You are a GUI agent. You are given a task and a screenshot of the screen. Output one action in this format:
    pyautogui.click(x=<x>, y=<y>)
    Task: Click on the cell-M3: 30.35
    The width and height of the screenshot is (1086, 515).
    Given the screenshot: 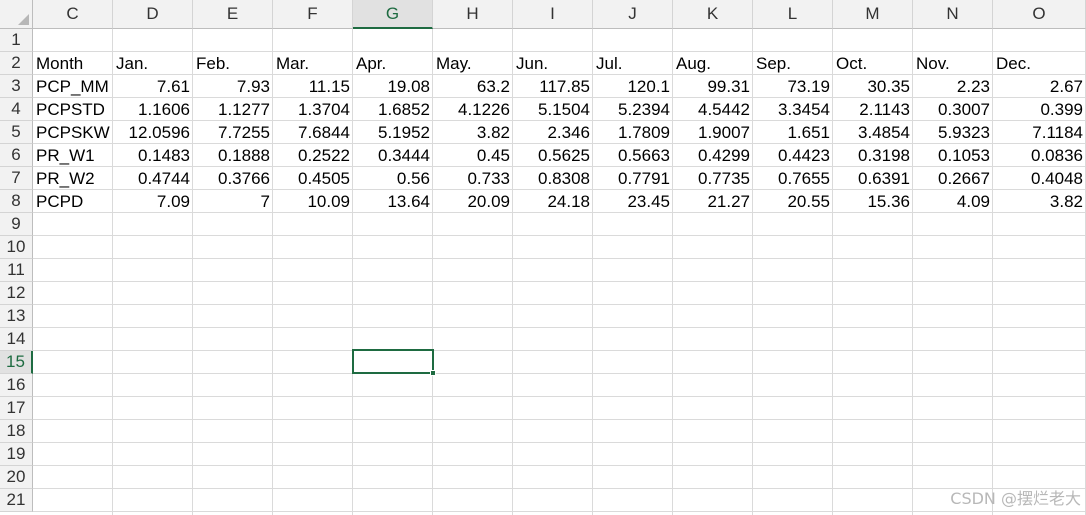 What is the action you would take?
    pyautogui.click(x=873, y=86)
    